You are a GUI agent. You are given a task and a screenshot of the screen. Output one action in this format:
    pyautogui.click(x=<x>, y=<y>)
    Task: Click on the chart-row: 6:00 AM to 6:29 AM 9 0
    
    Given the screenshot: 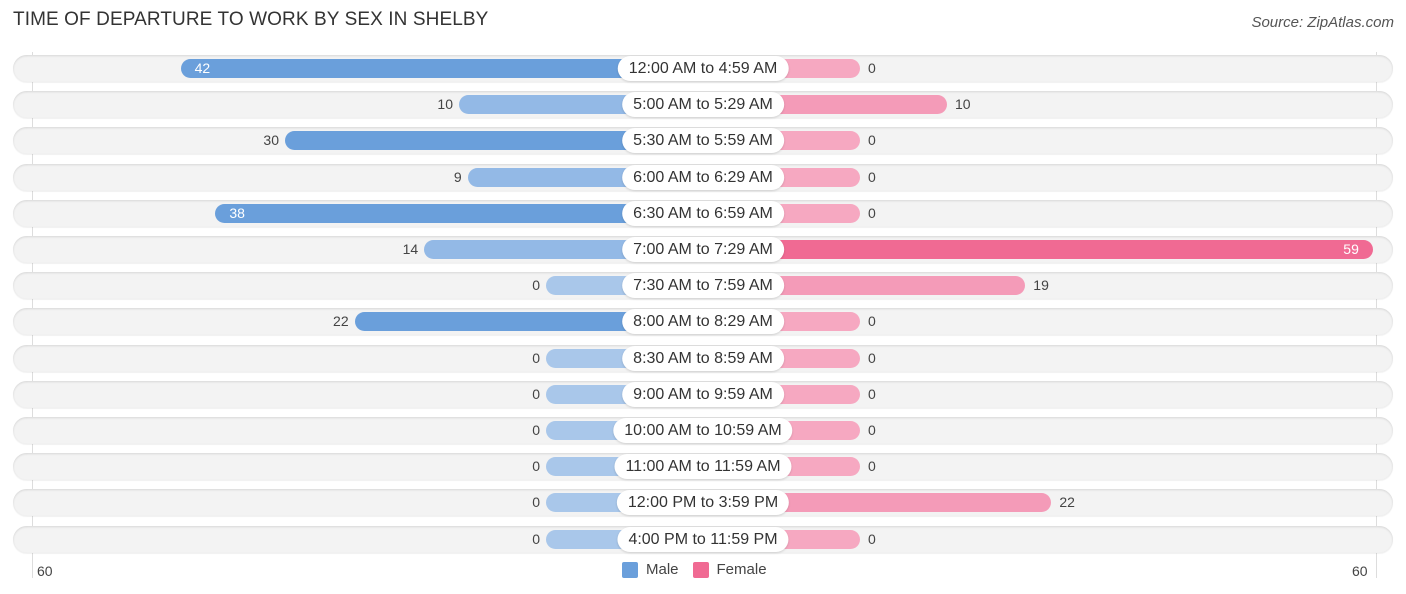 What is the action you would take?
    pyautogui.click(x=703, y=177)
    